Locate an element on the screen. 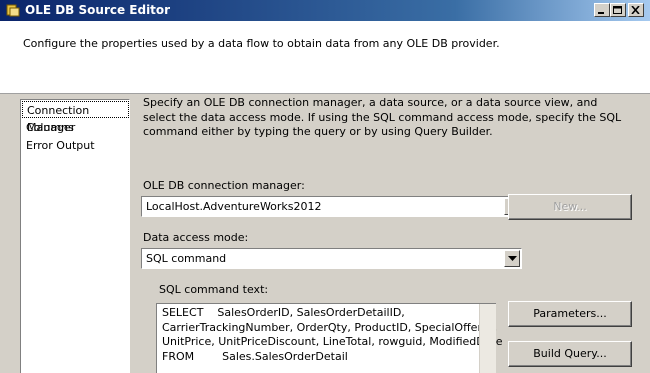  minimize-icon is located at coordinates (601, 13).